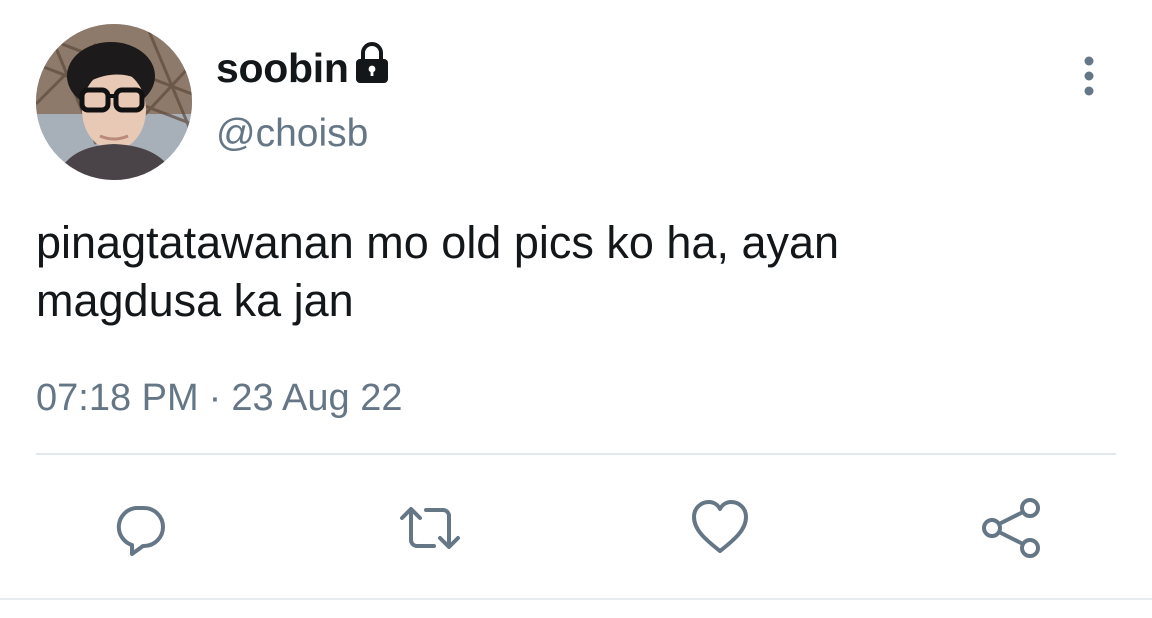  Describe the element at coordinates (576, 454) in the screenshot. I see `divider` at that location.